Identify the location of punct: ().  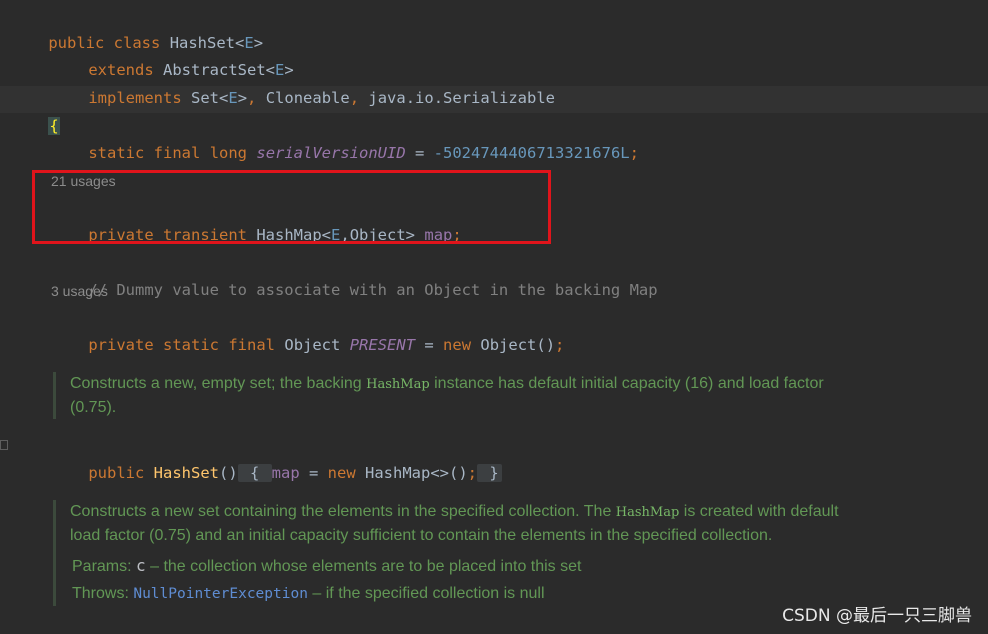
(228, 473).